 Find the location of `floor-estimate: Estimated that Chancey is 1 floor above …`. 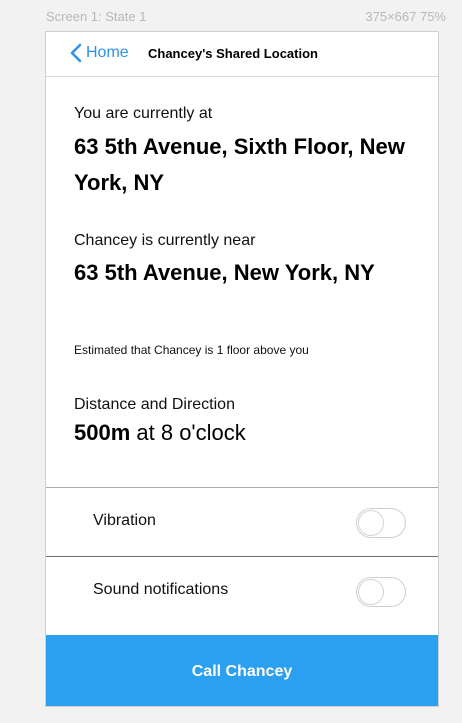

floor-estimate: Estimated that Chancey is 1 floor above … is located at coordinates (191, 350).